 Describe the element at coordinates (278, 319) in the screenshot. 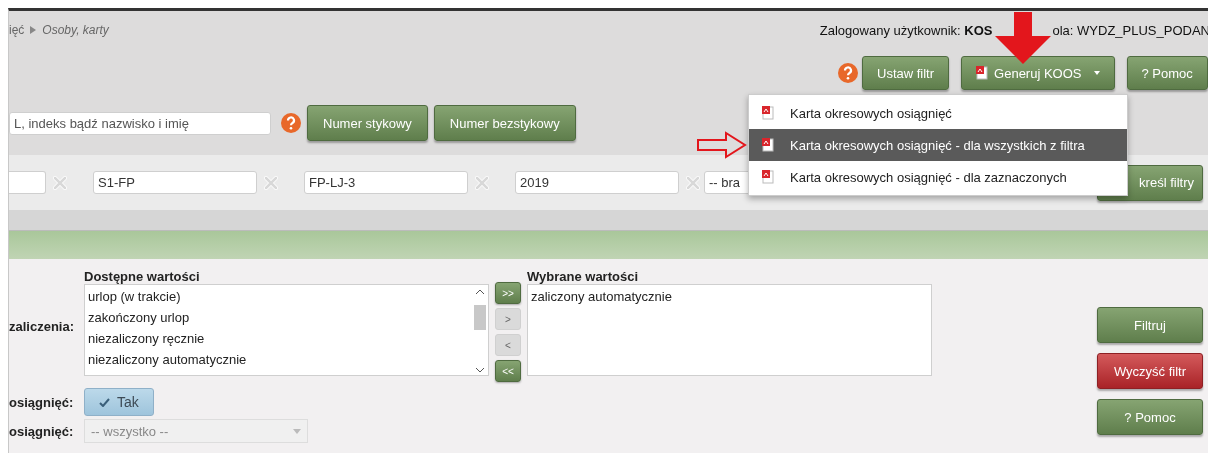

I see `list-option: zakończony urlop` at that location.